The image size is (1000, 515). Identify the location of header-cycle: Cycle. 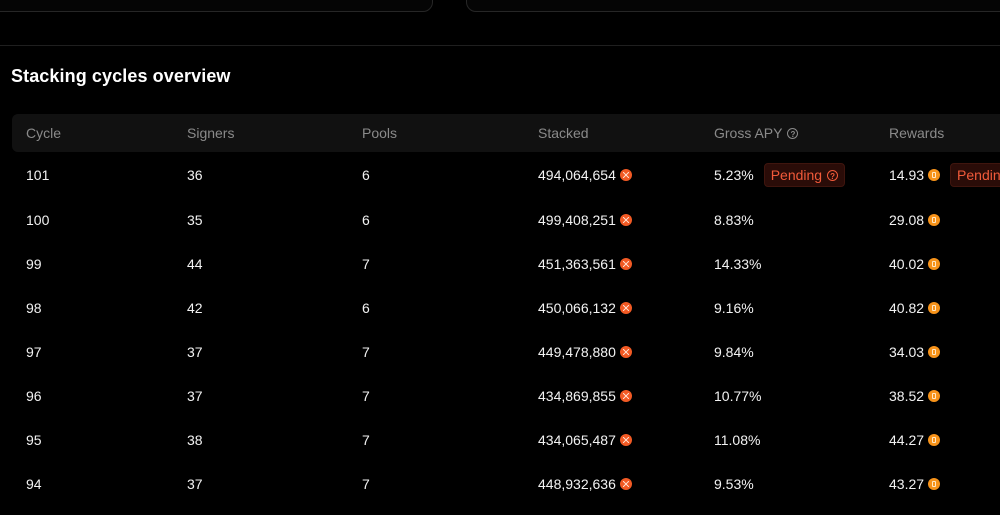
(43, 133).